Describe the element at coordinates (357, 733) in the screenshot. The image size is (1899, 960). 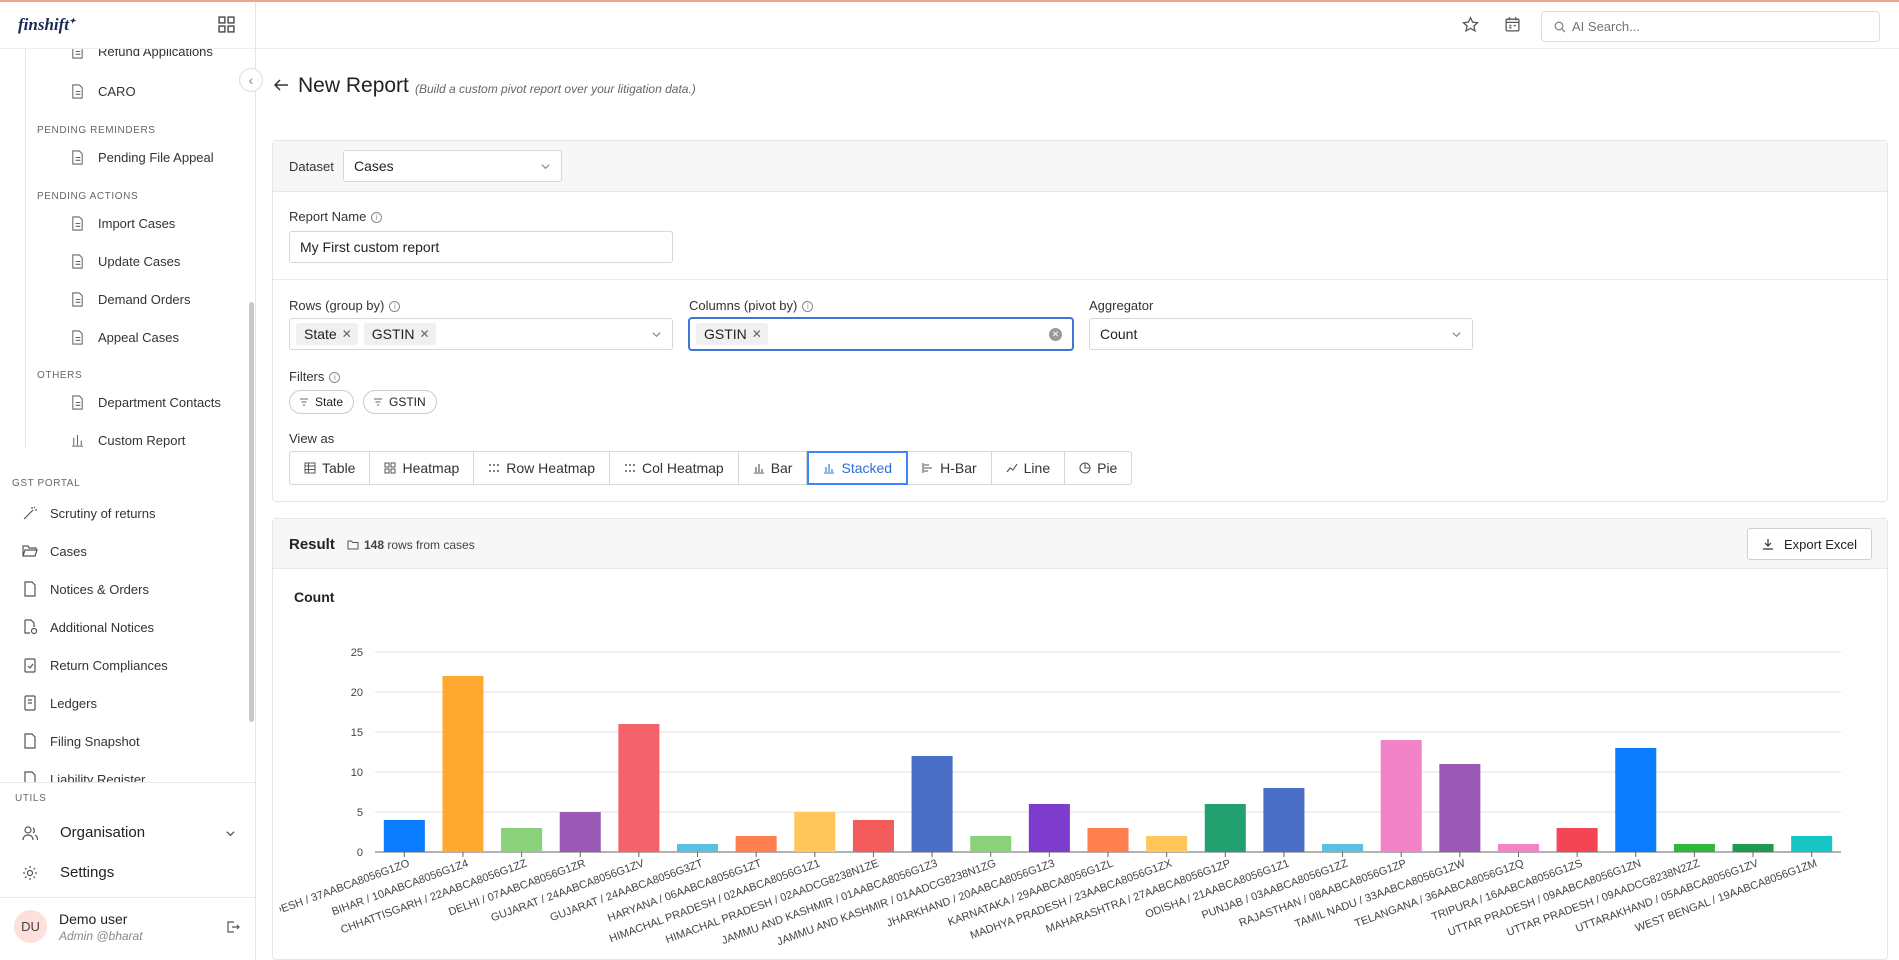
I see `y-tick-label: 15` at that location.